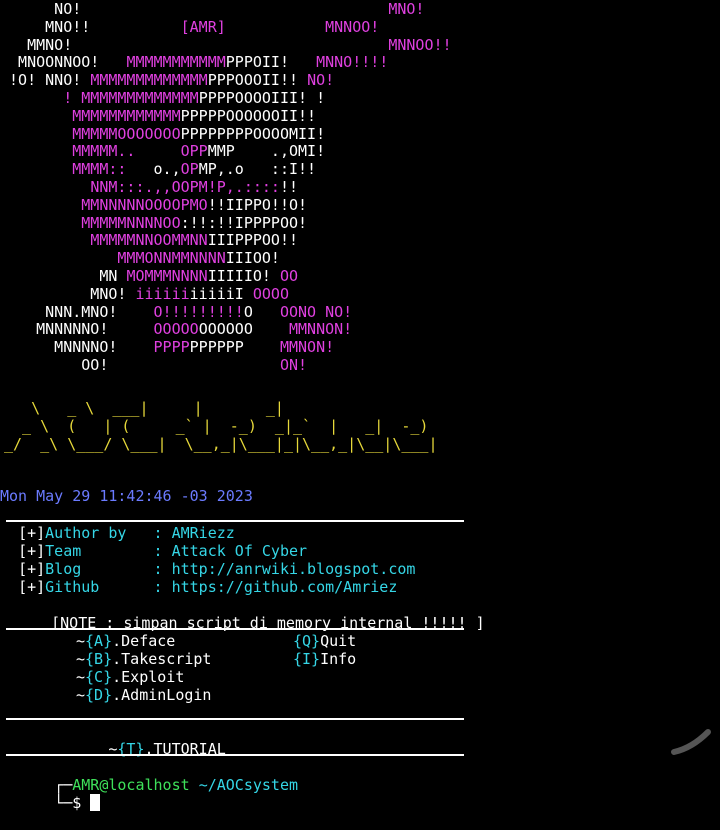  I want to click on menu-key: {I}, so click(307, 659).